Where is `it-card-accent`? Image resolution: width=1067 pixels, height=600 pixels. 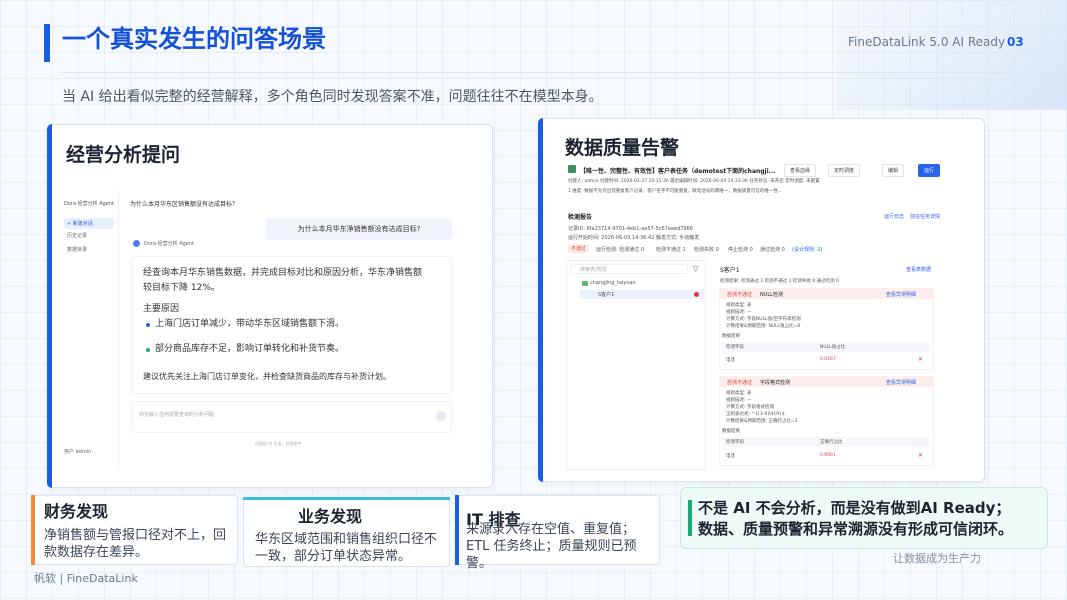
it-card-accent is located at coordinates (457, 530).